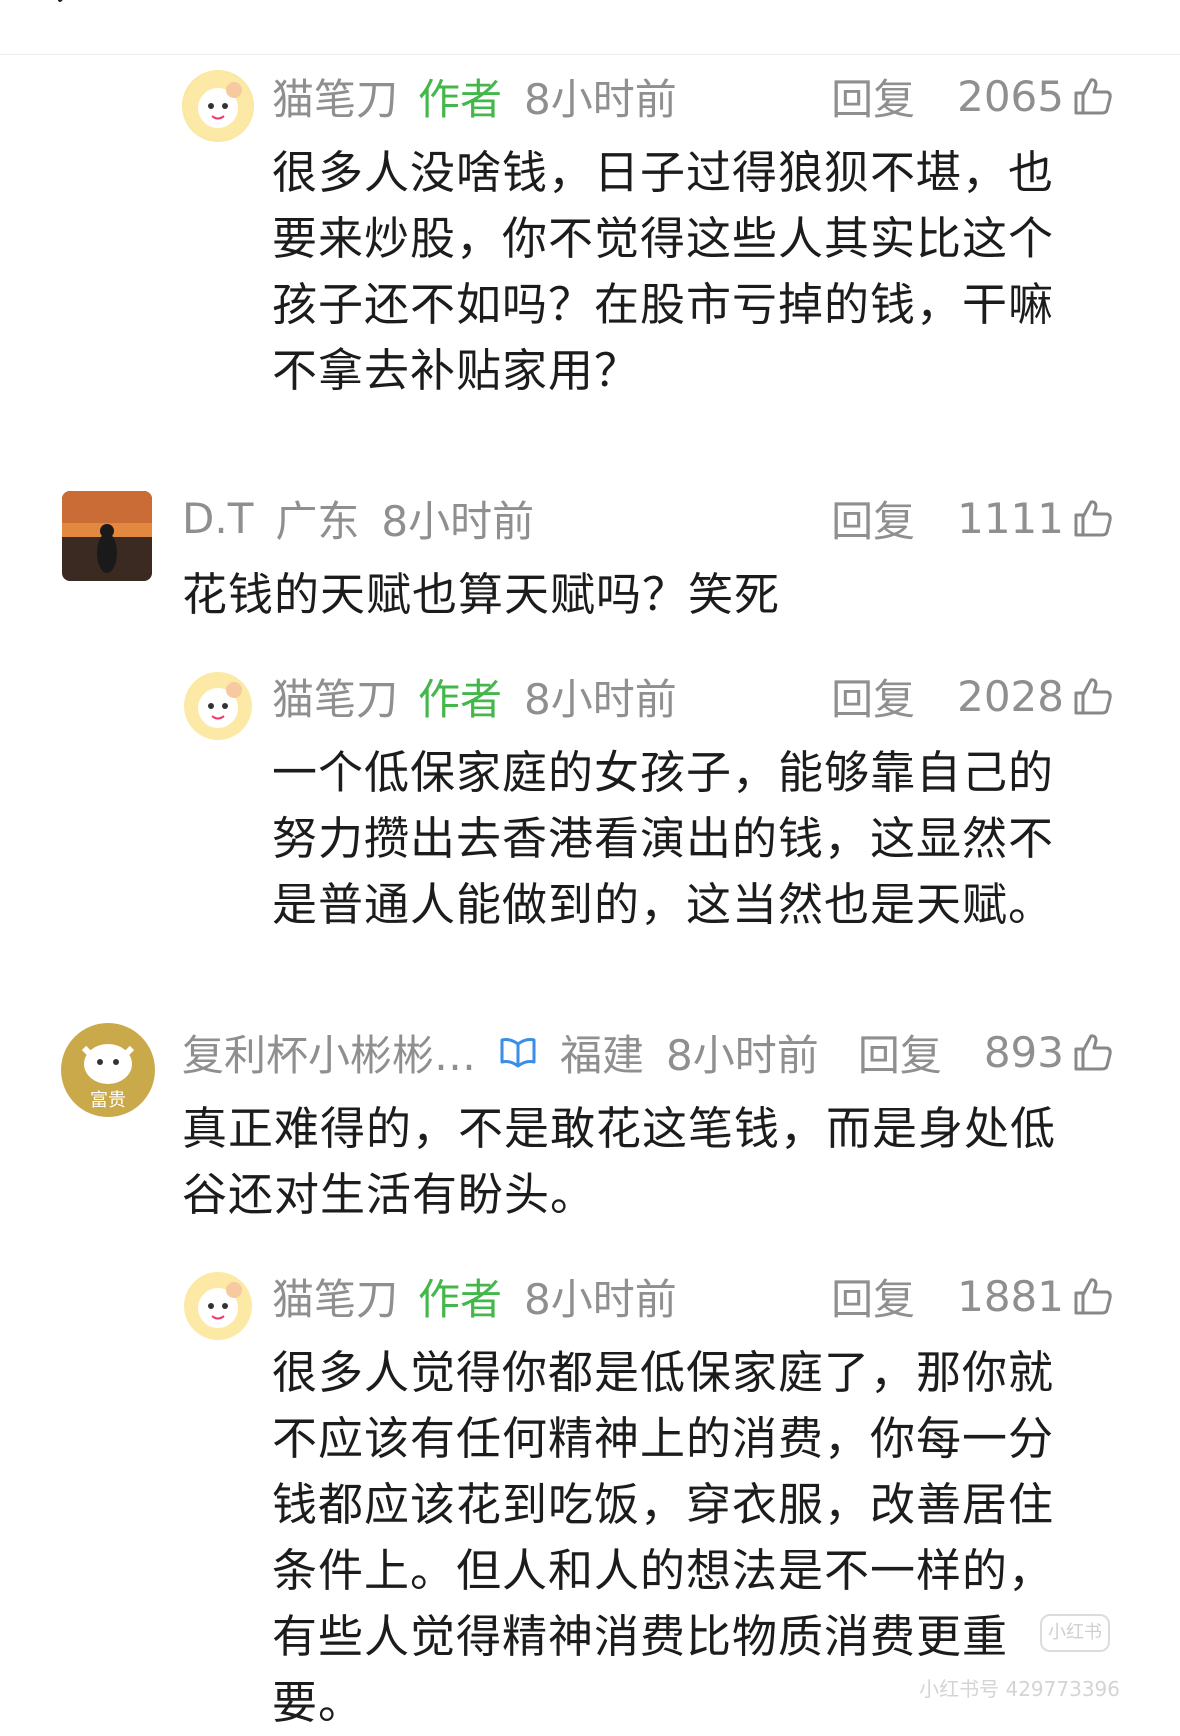  Describe the element at coordinates (1010, 696) in the screenshot. I see `like-count: 2028` at that location.